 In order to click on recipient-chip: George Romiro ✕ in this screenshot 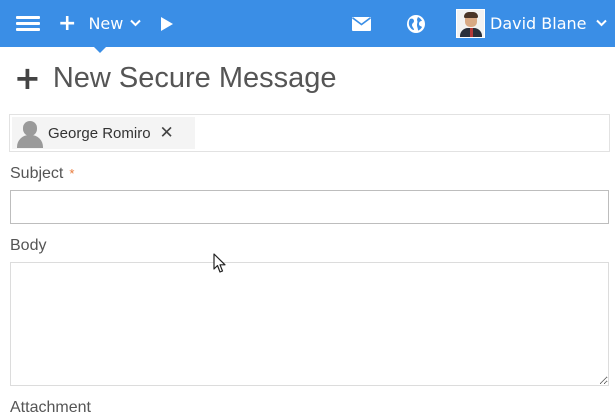, I will do `click(103, 133)`.